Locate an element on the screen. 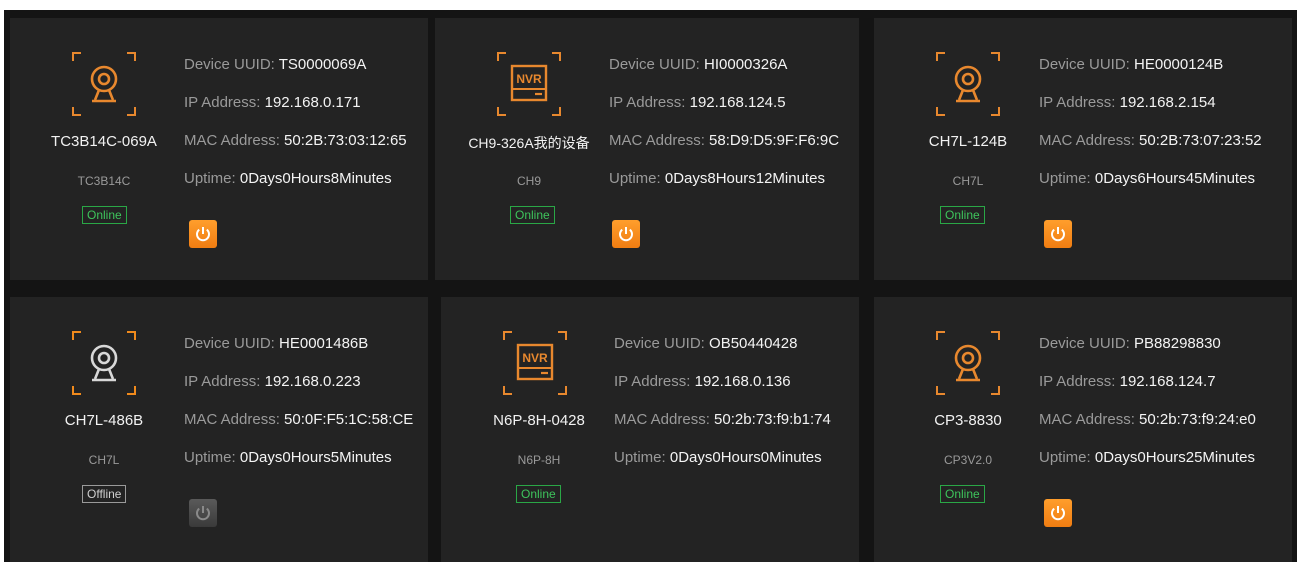 This screenshot has height=562, width=1301. uuid-row: Device UUID: HI0000326A is located at coordinates (698, 64).